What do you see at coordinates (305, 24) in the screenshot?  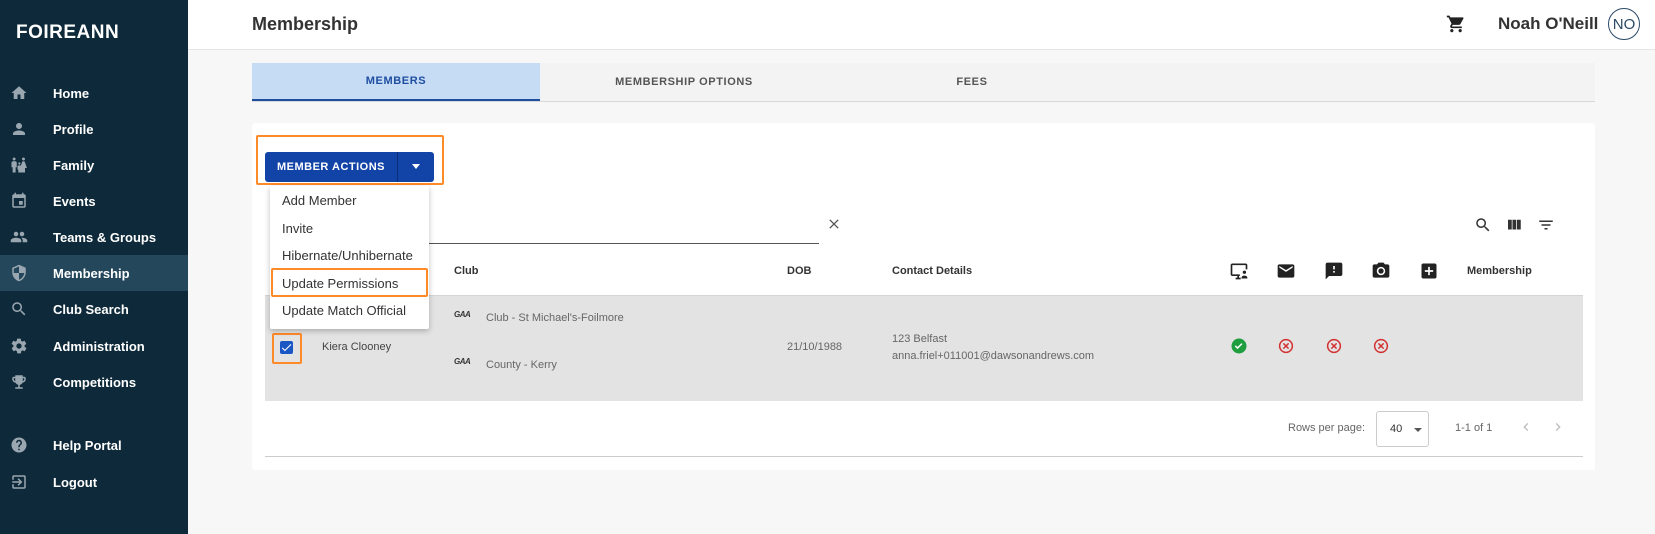 I see `page-title: Membership` at bounding box center [305, 24].